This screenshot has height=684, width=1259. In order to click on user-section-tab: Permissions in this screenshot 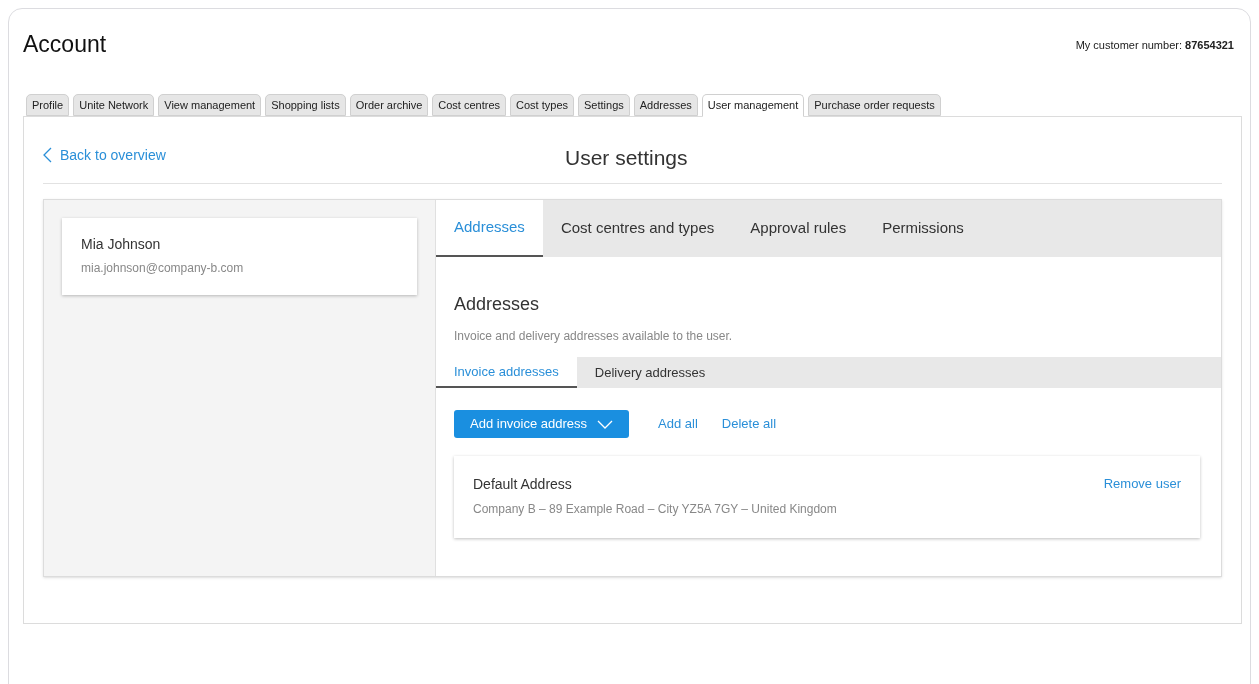, I will do `click(923, 228)`.